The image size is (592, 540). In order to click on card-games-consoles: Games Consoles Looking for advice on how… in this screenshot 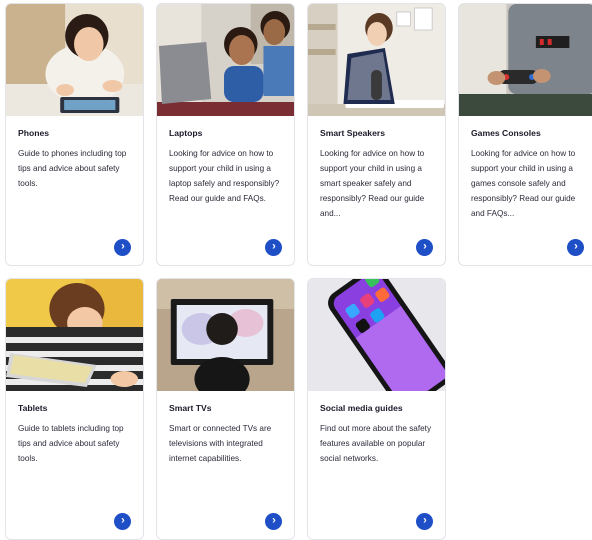, I will do `click(525, 134)`.